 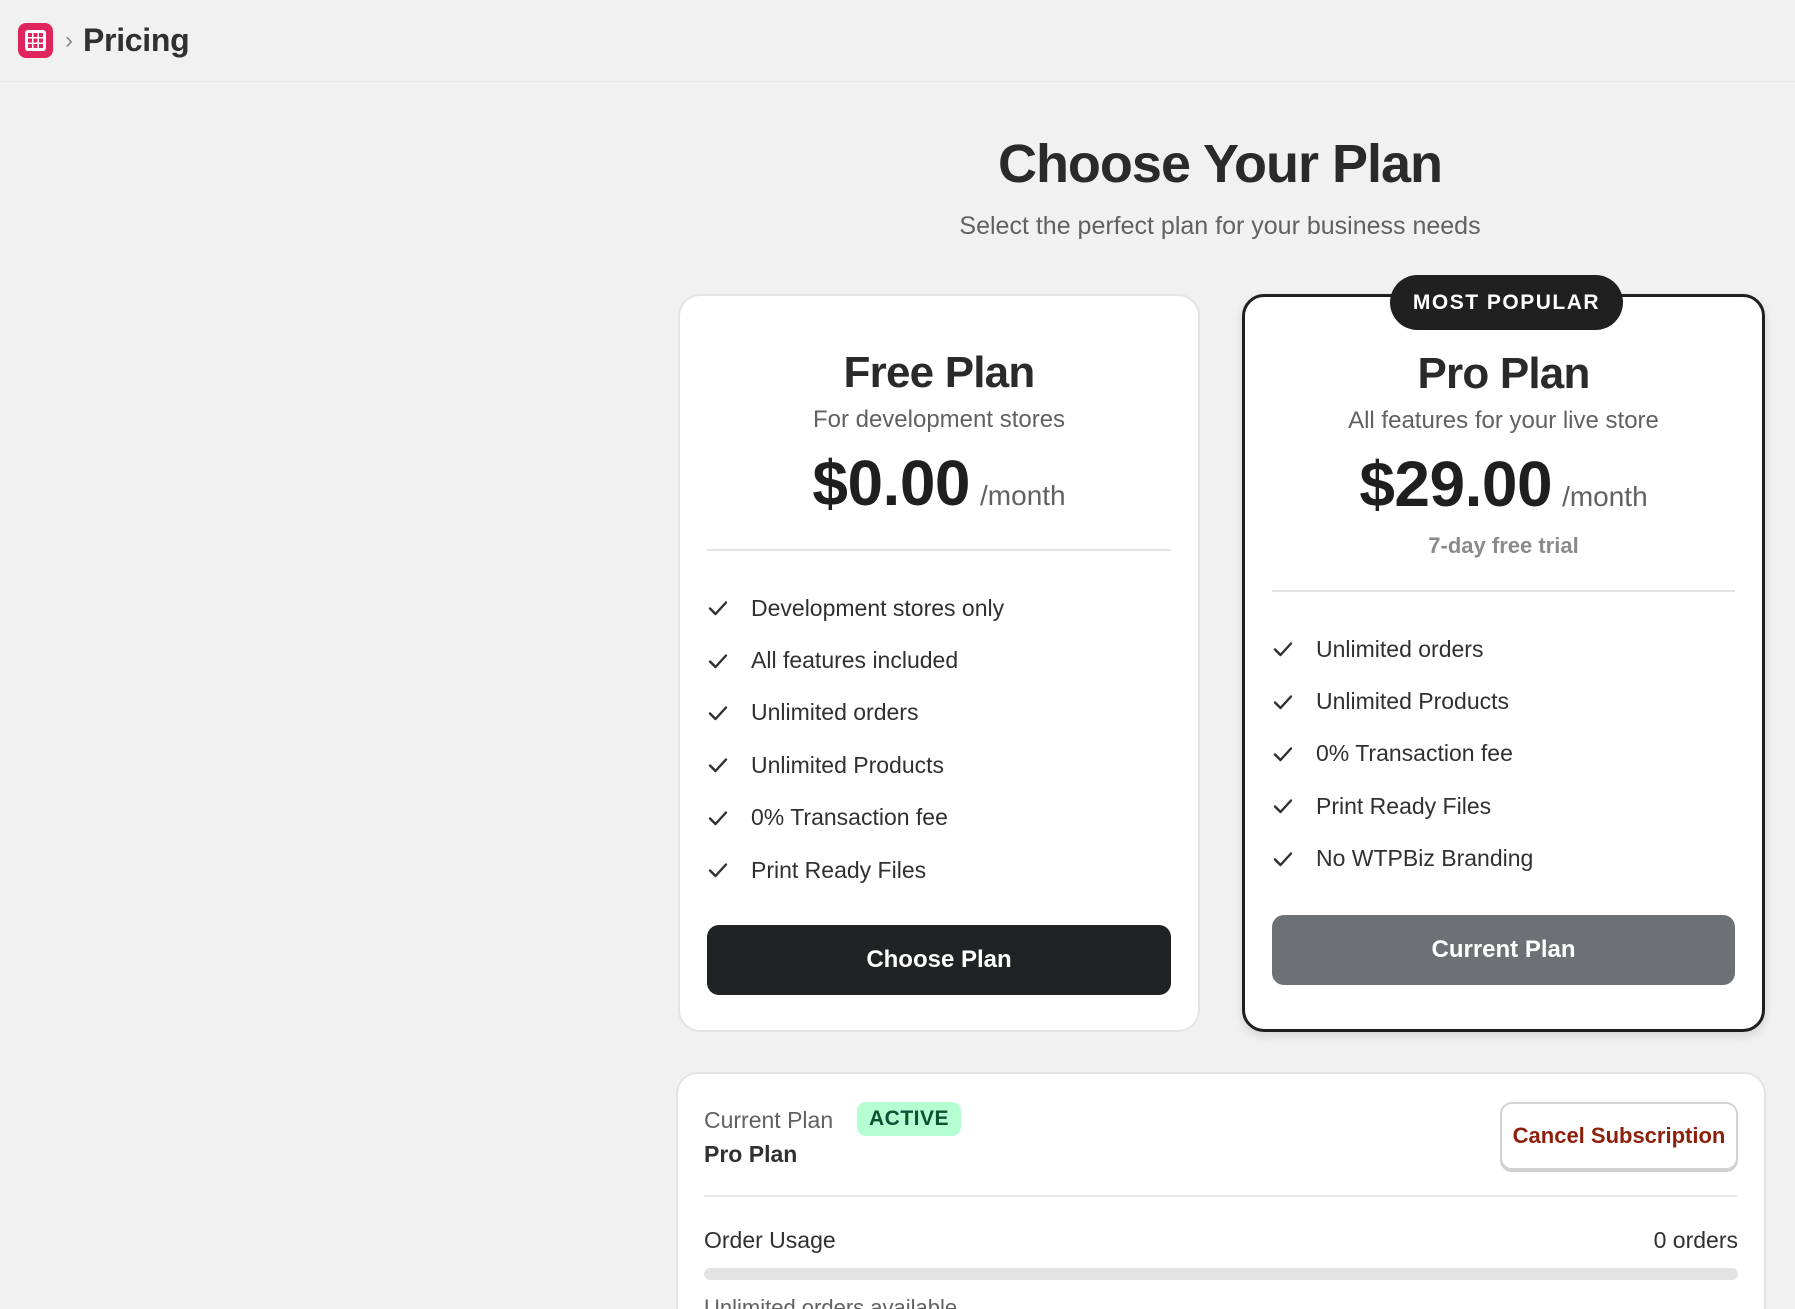 I want to click on order-usage-label: Order Usage, so click(x=770, y=1240).